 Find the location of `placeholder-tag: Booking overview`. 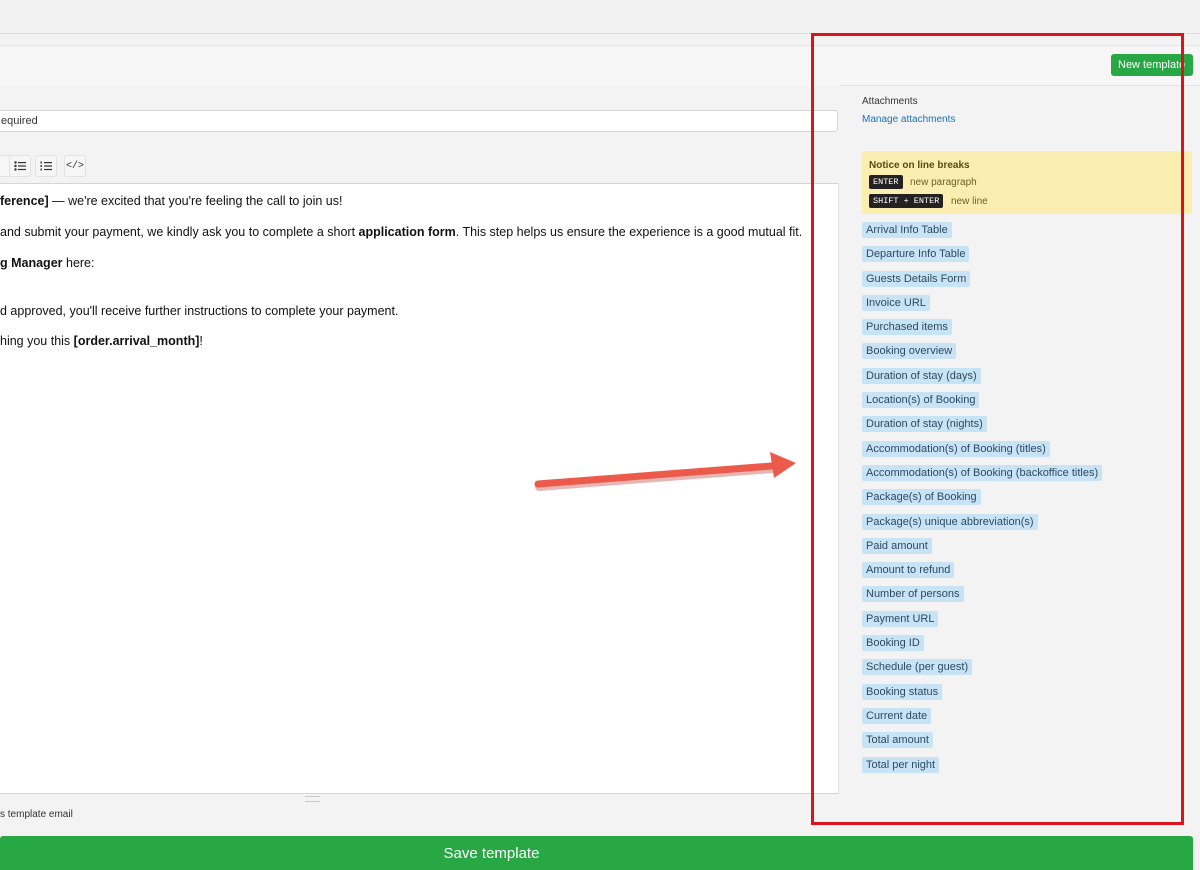

placeholder-tag: Booking overview is located at coordinates (909, 351).